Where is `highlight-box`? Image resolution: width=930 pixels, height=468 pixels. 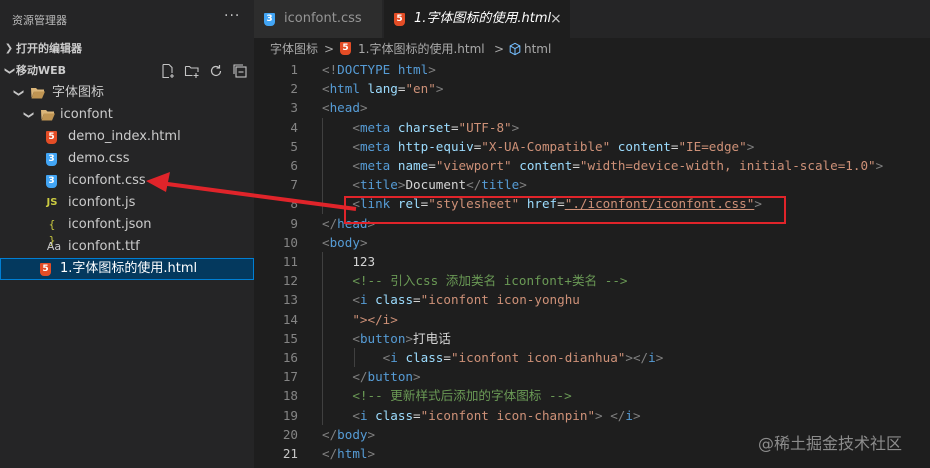 highlight-box is located at coordinates (565, 210).